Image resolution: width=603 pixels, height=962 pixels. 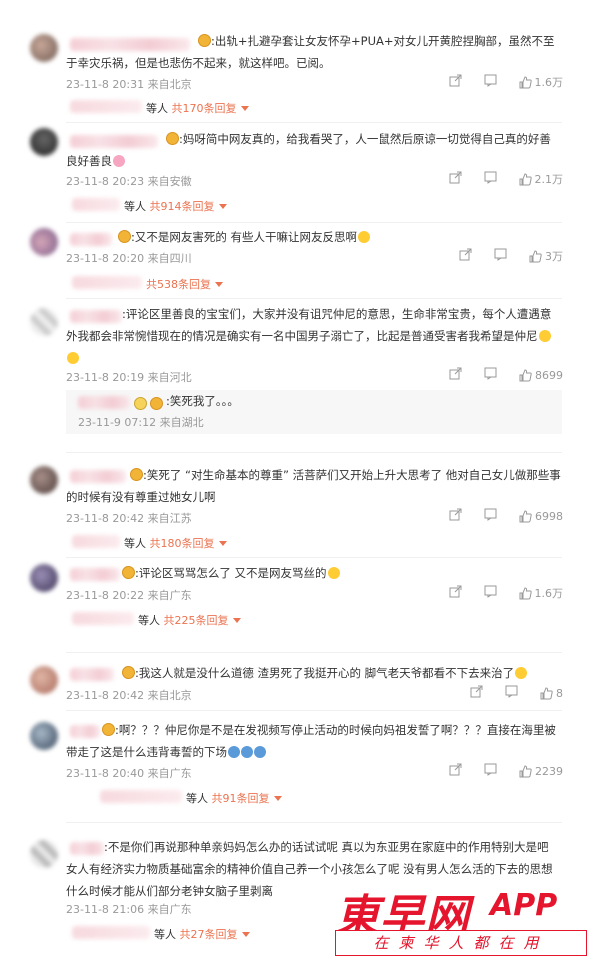 I want to click on comment-actions: 8699, so click(x=506, y=375).